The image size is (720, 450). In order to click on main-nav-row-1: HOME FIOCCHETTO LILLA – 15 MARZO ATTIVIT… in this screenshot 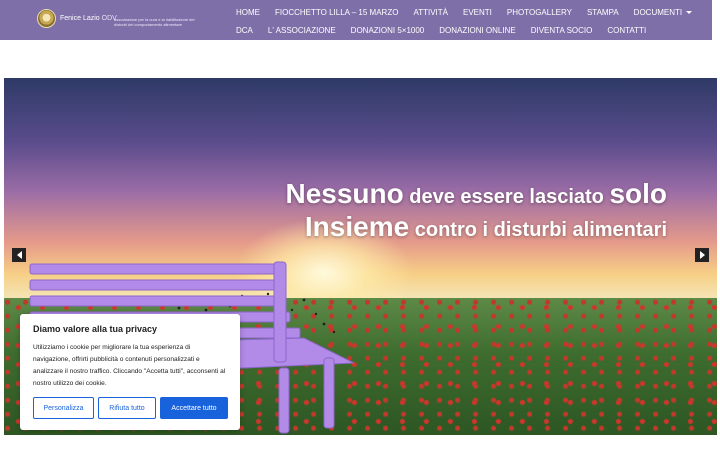, I will do `click(471, 12)`.